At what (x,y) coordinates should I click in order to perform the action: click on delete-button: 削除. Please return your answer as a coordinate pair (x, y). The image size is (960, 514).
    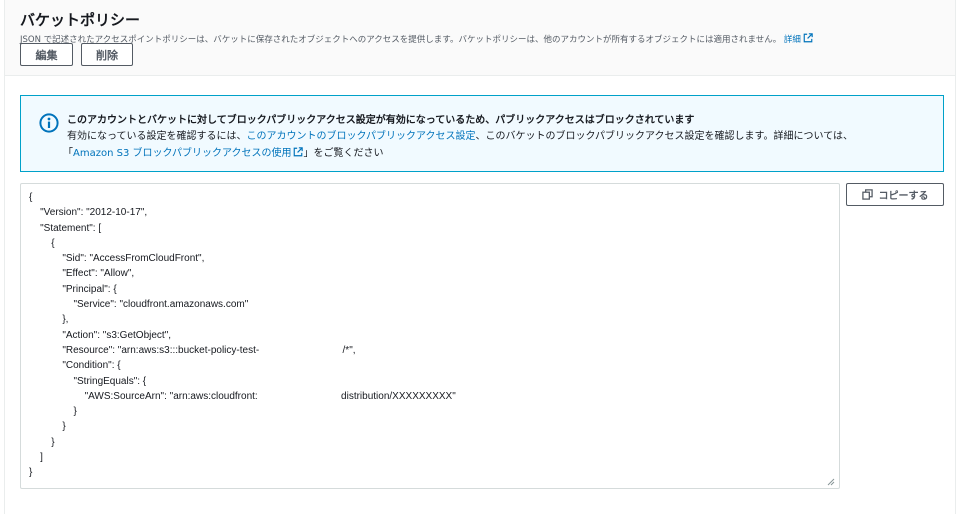
    Looking at the image, I should click on (107, 54).